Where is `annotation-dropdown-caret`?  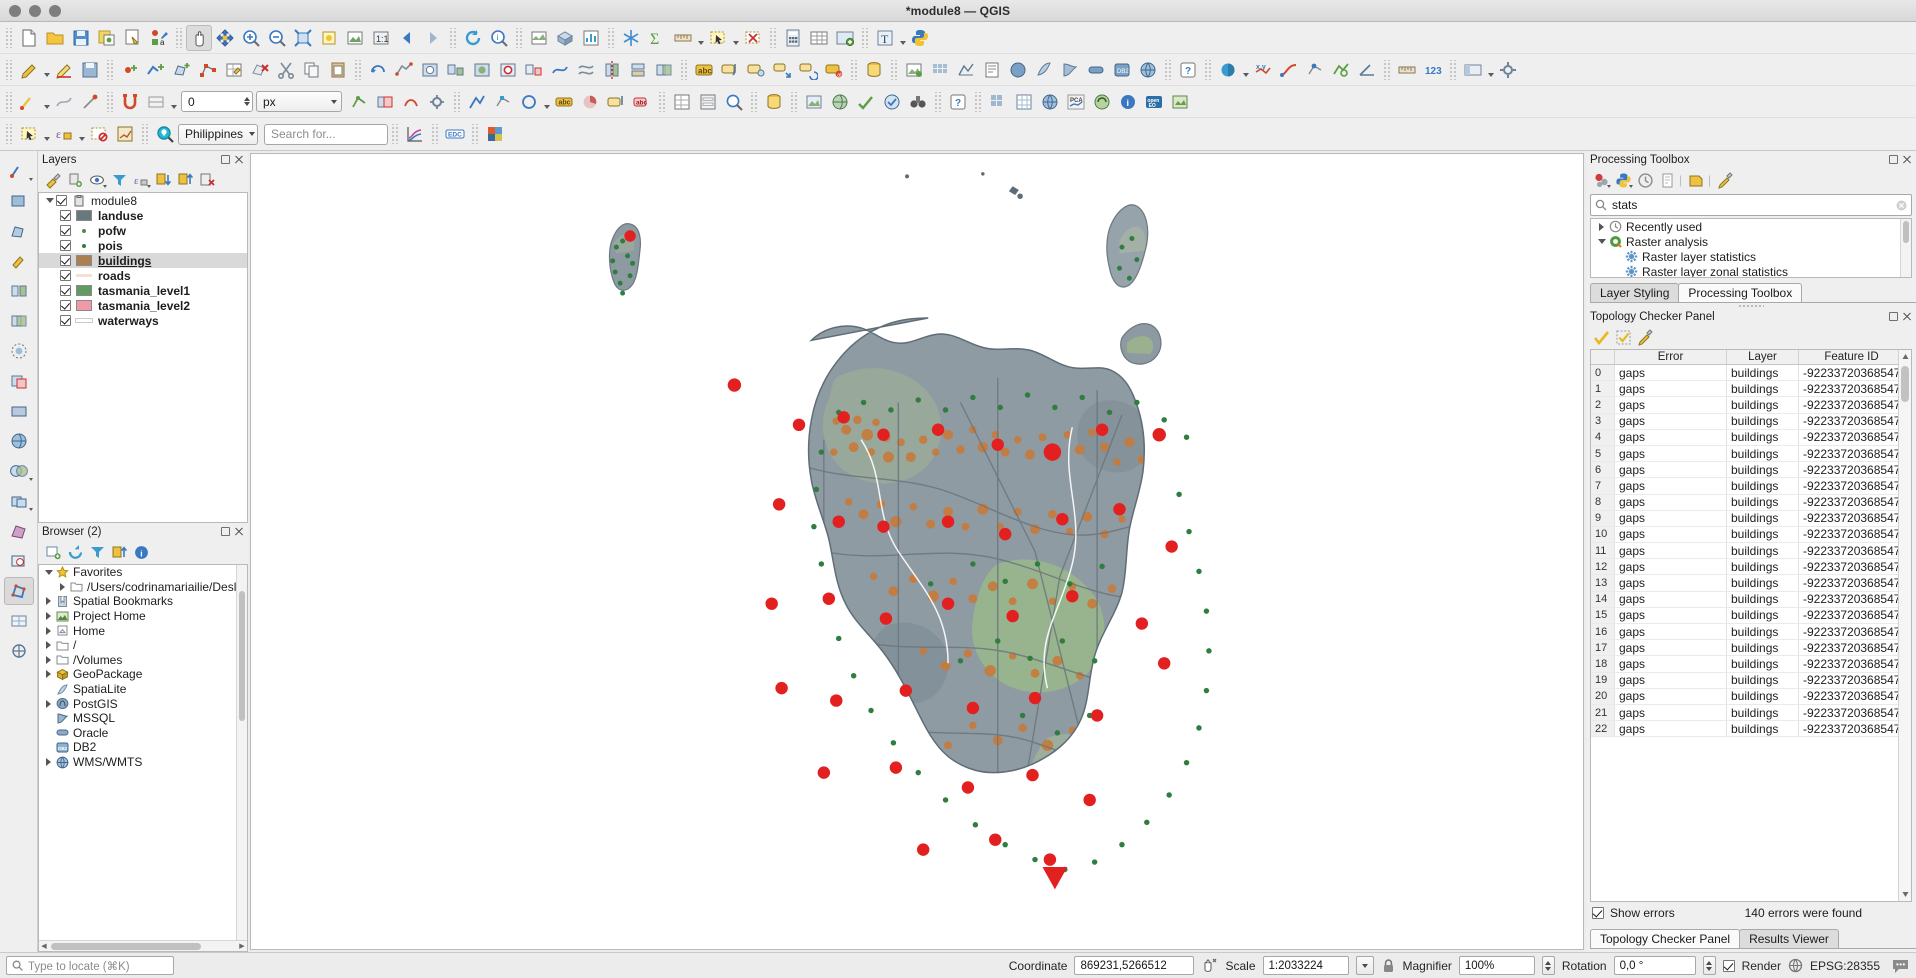
annotation-dropdown-caret is located at coordinates (902, 38).